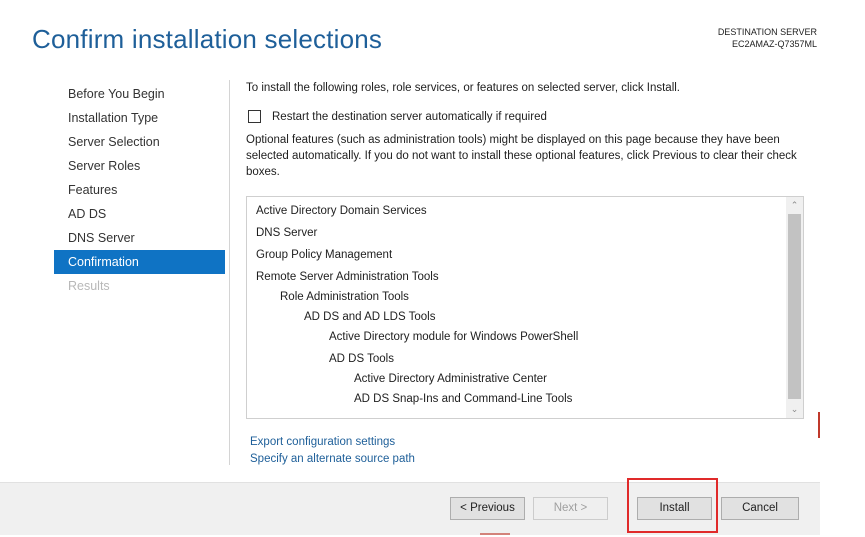  Describe the element at coordinates (767, 32) in the screenshot. I see `destination-server-label: DESTINATION SERVER` at that location.